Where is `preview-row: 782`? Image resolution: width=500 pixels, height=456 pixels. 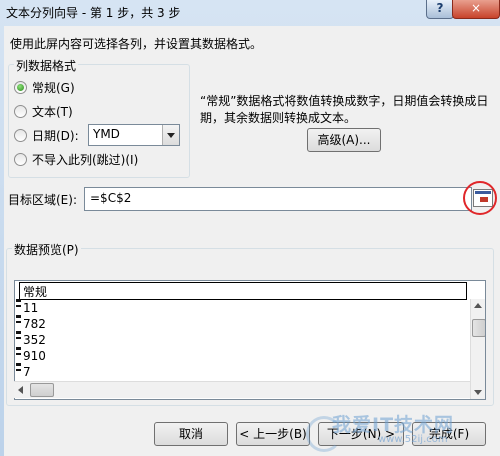
preview-row: 782 is located at coordinates (34, 324).